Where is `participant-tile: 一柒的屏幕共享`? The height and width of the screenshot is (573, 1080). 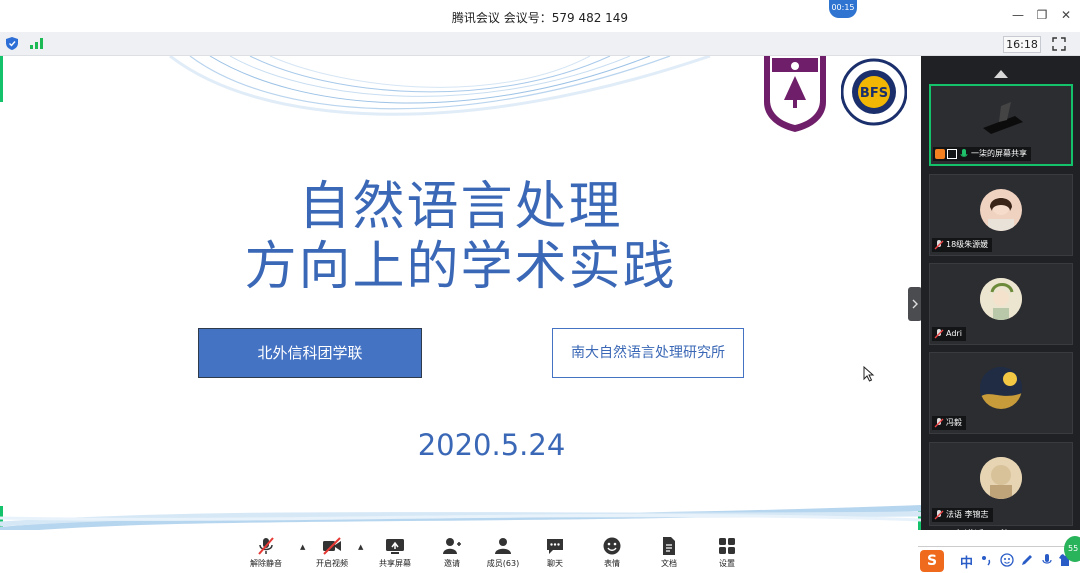 participant-tile: 一柒的屏幕共享 is located at coordinates (1001, 125).